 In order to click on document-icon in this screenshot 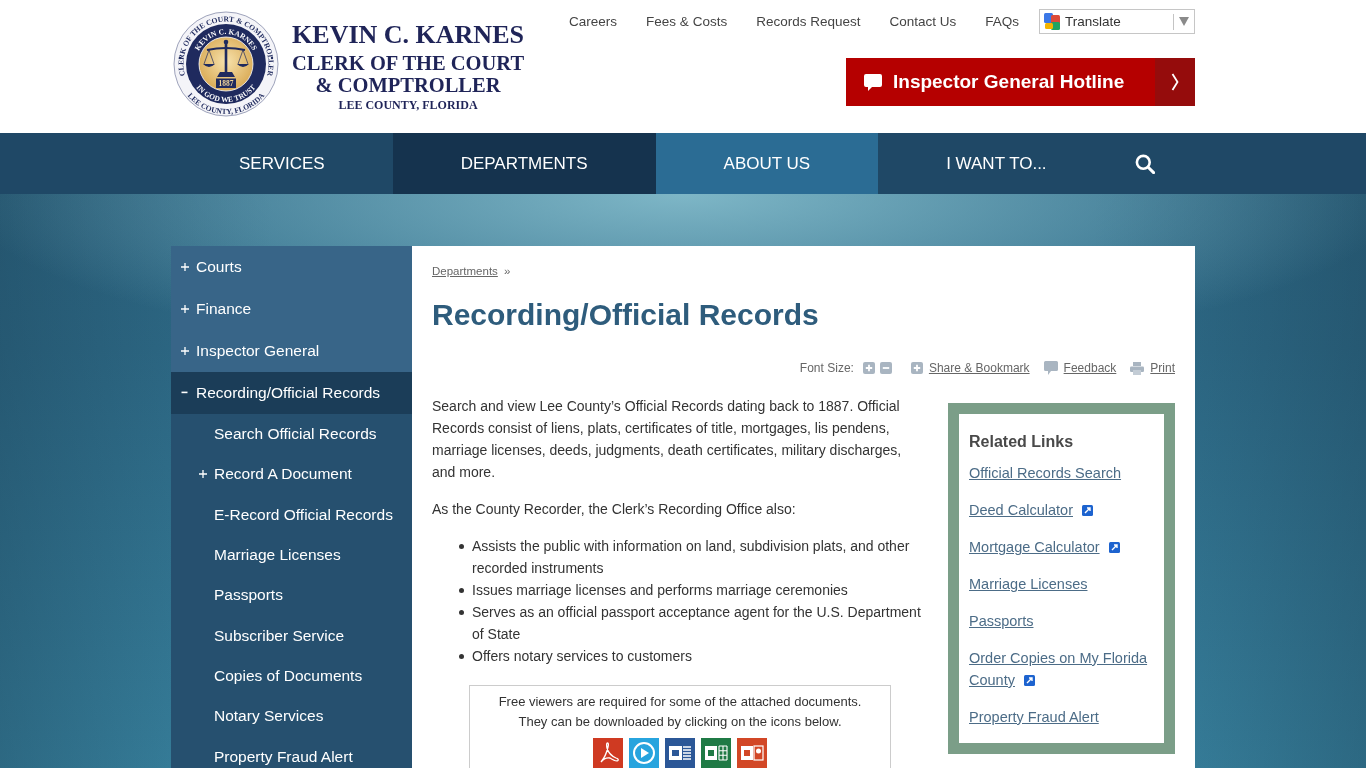, I will do `click(680, 753)`.